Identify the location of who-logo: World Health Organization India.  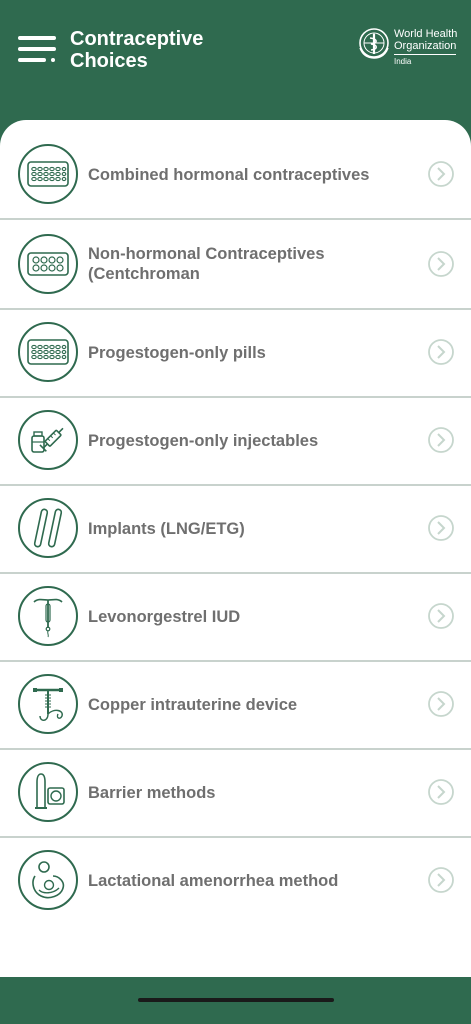
(410, 48).